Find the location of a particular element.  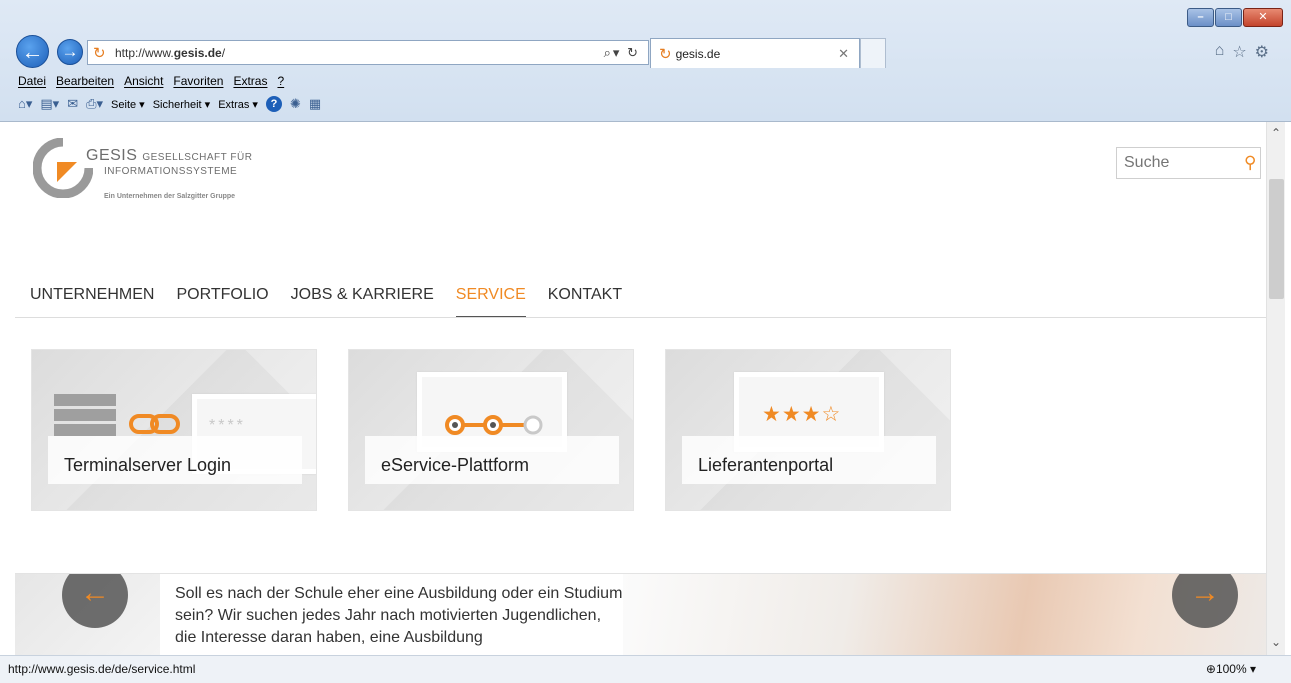

tile-label: eService-Plattform is located at coordinates (455, 465).